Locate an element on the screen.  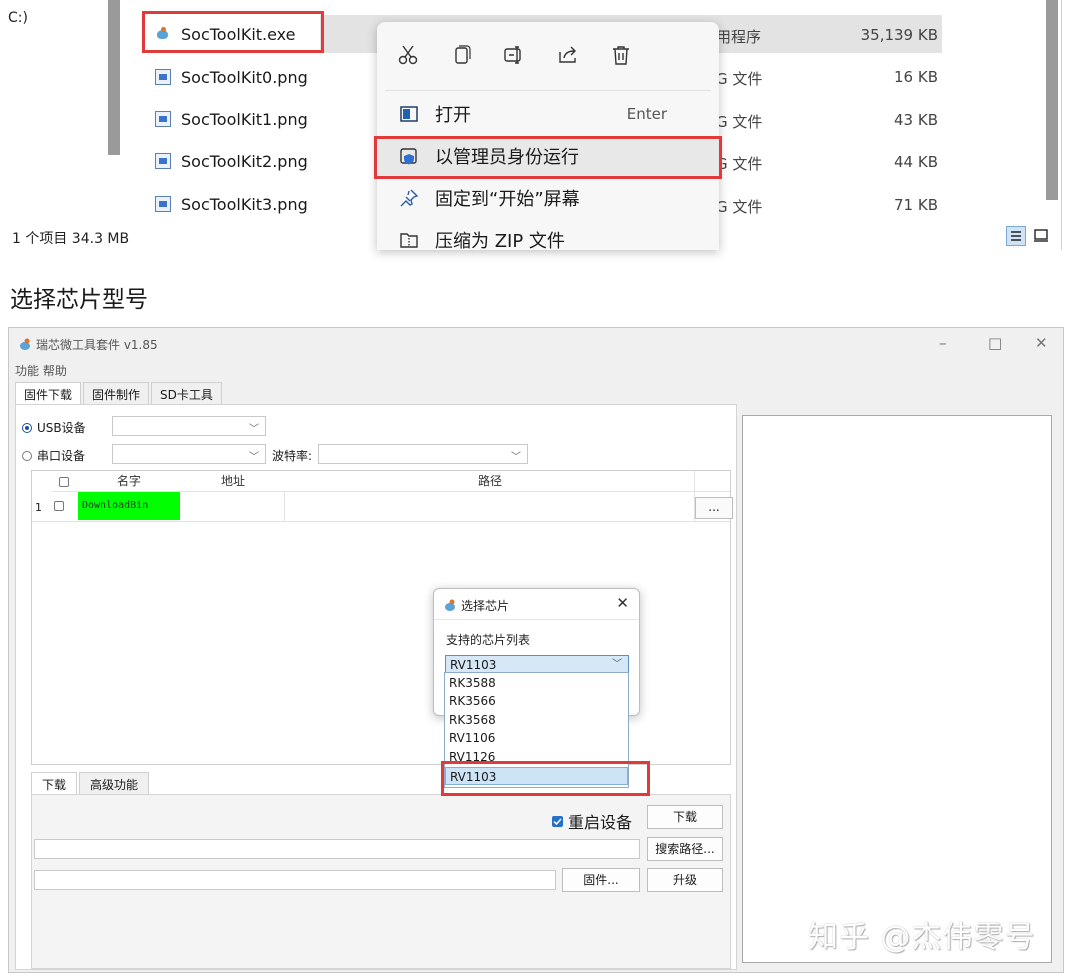
minimize-button: – is located at coordinates (943, 343).